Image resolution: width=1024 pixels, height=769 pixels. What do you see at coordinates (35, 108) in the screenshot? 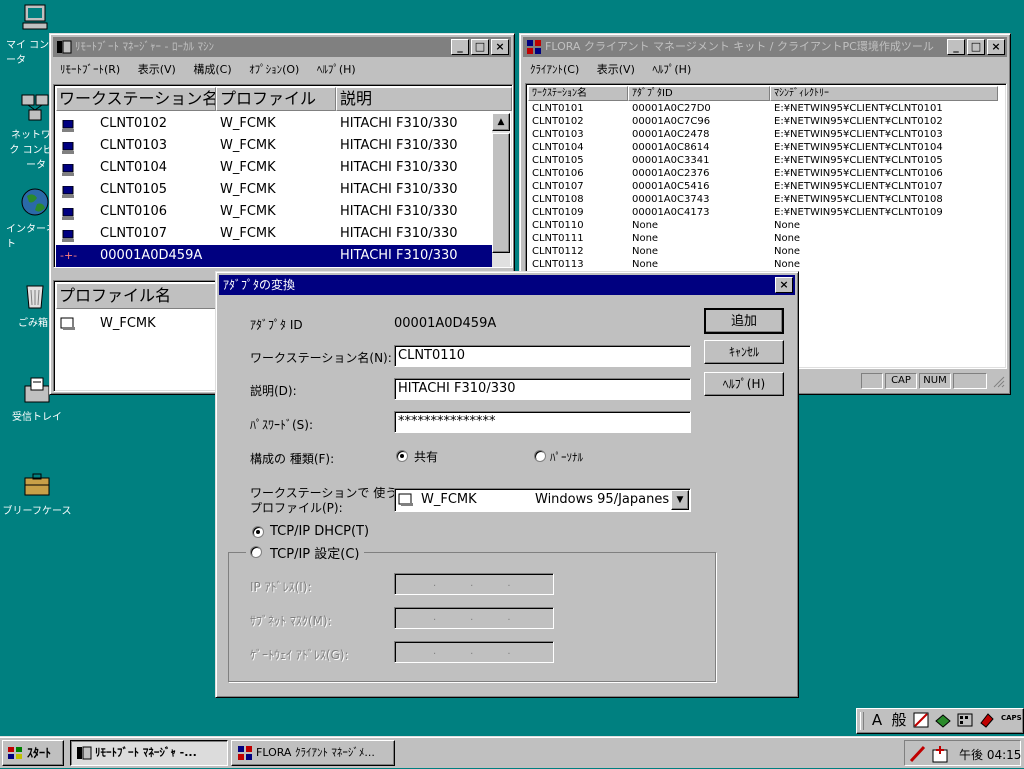
I see `network-icon` at bounding box center [35, 108].